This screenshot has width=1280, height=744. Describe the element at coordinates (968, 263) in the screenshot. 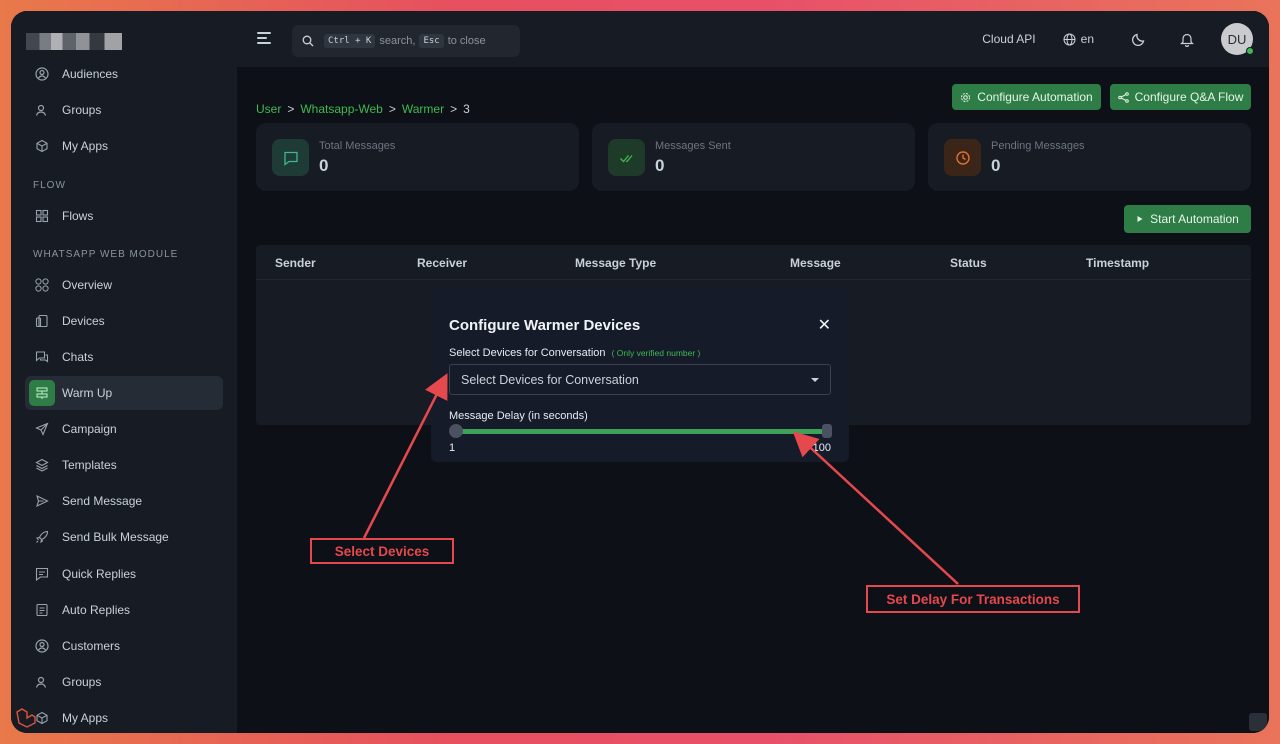

I see `column-header: Status` at that location.